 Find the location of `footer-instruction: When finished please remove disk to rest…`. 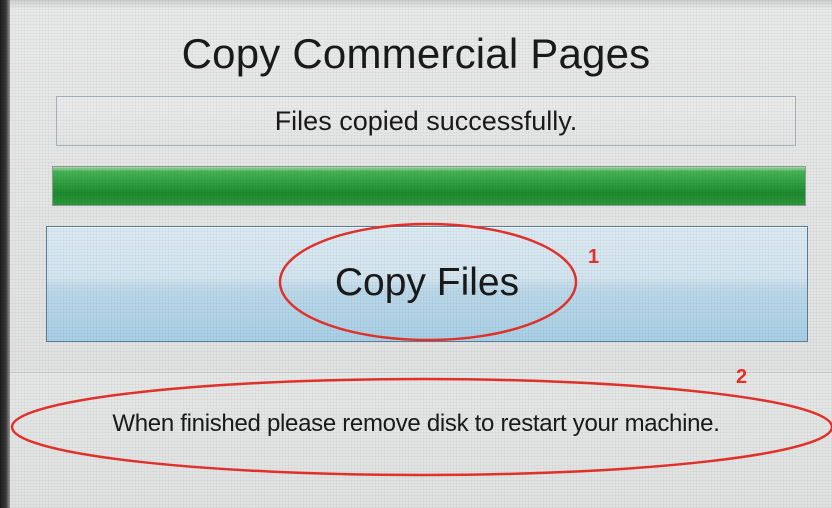

footer-instruction: When finished please remove disk to rest… is located at coordinates (416, 423).